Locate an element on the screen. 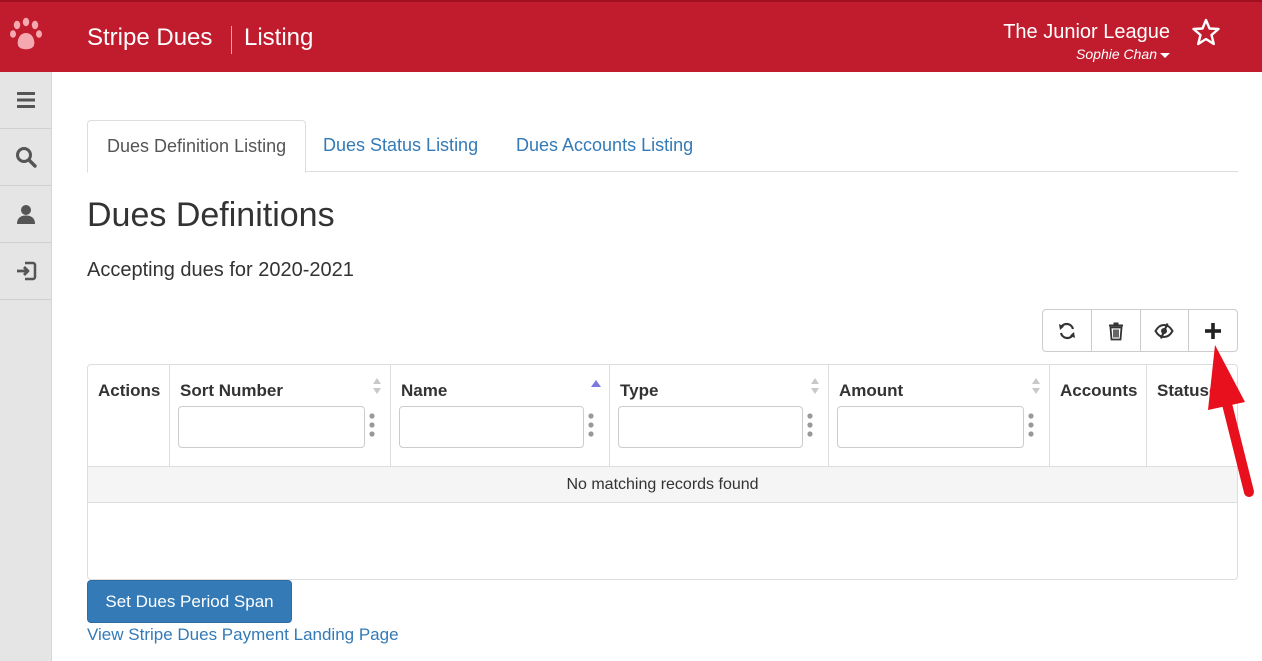 The width and height of the screenshot is (1262, 661). refresh-icon is located at coordinates (1066, 330).